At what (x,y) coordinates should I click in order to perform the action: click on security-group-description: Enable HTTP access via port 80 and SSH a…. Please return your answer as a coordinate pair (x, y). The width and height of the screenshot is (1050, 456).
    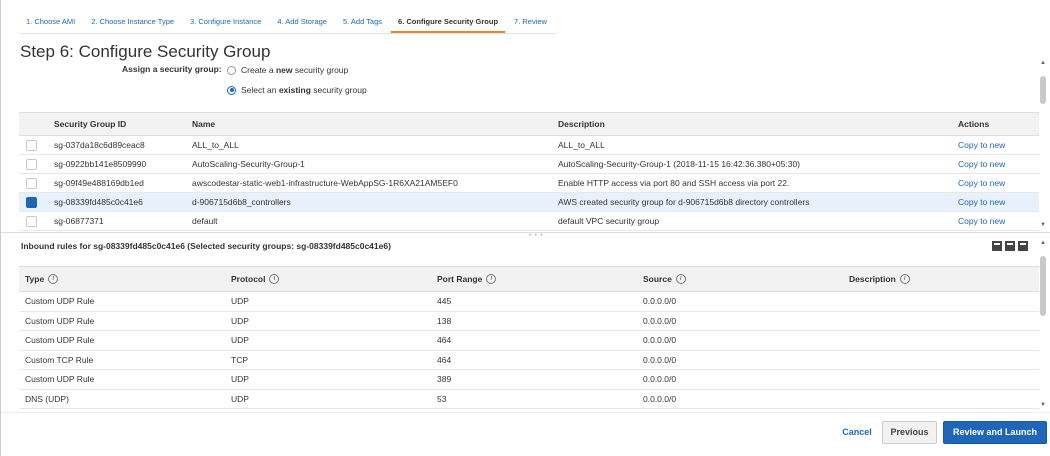
    Looking at the image, I should click on (751, 183).